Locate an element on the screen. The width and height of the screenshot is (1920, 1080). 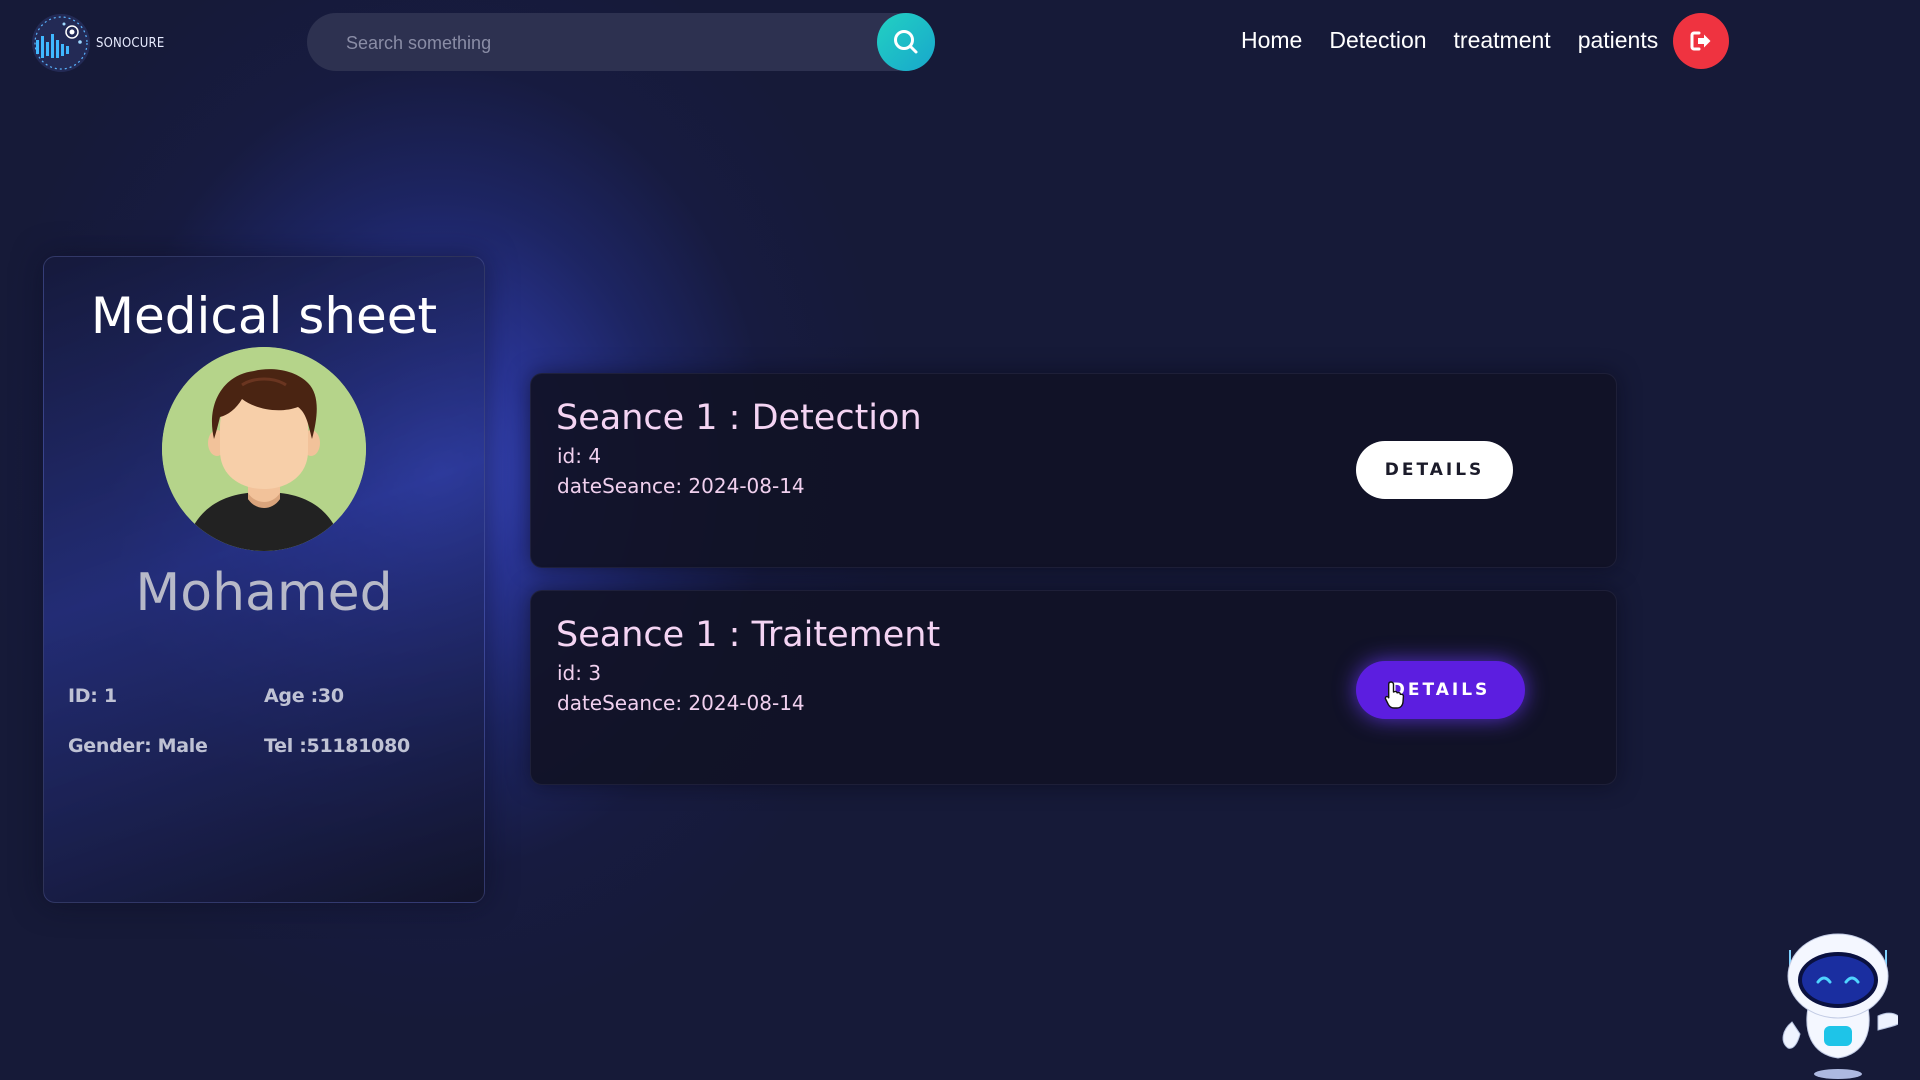
person-avatar-icon is located at coordinates (264, 449).